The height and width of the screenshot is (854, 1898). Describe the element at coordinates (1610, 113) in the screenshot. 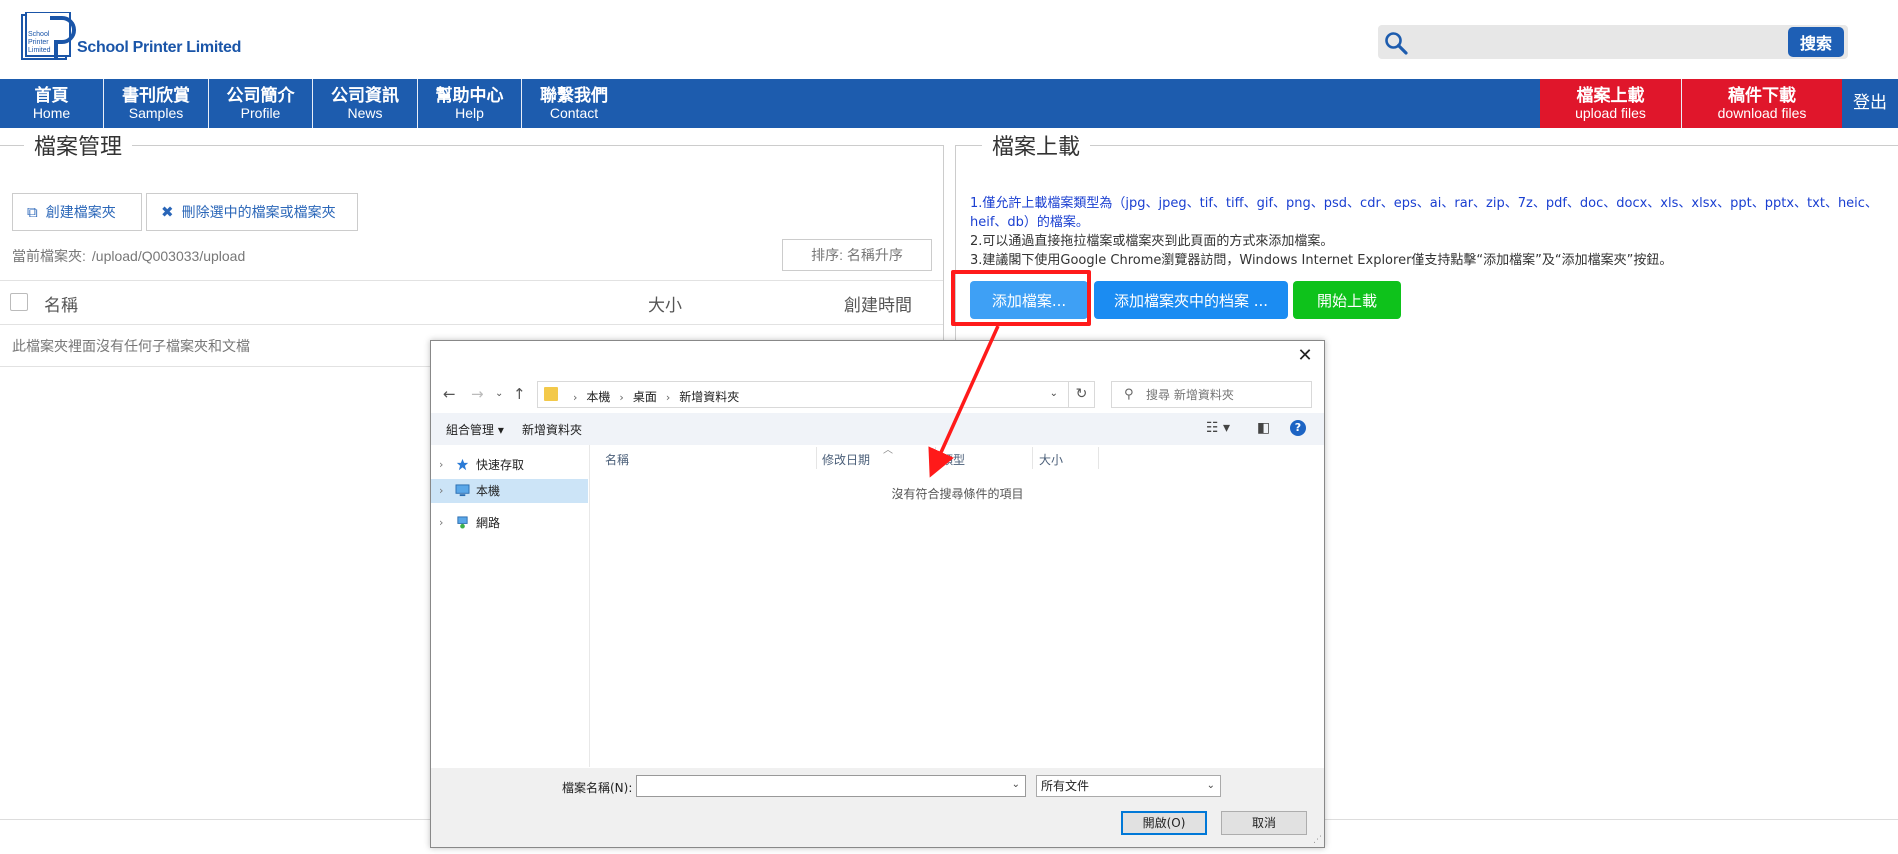

I see `nav-item-label-en: upload files` at that location.